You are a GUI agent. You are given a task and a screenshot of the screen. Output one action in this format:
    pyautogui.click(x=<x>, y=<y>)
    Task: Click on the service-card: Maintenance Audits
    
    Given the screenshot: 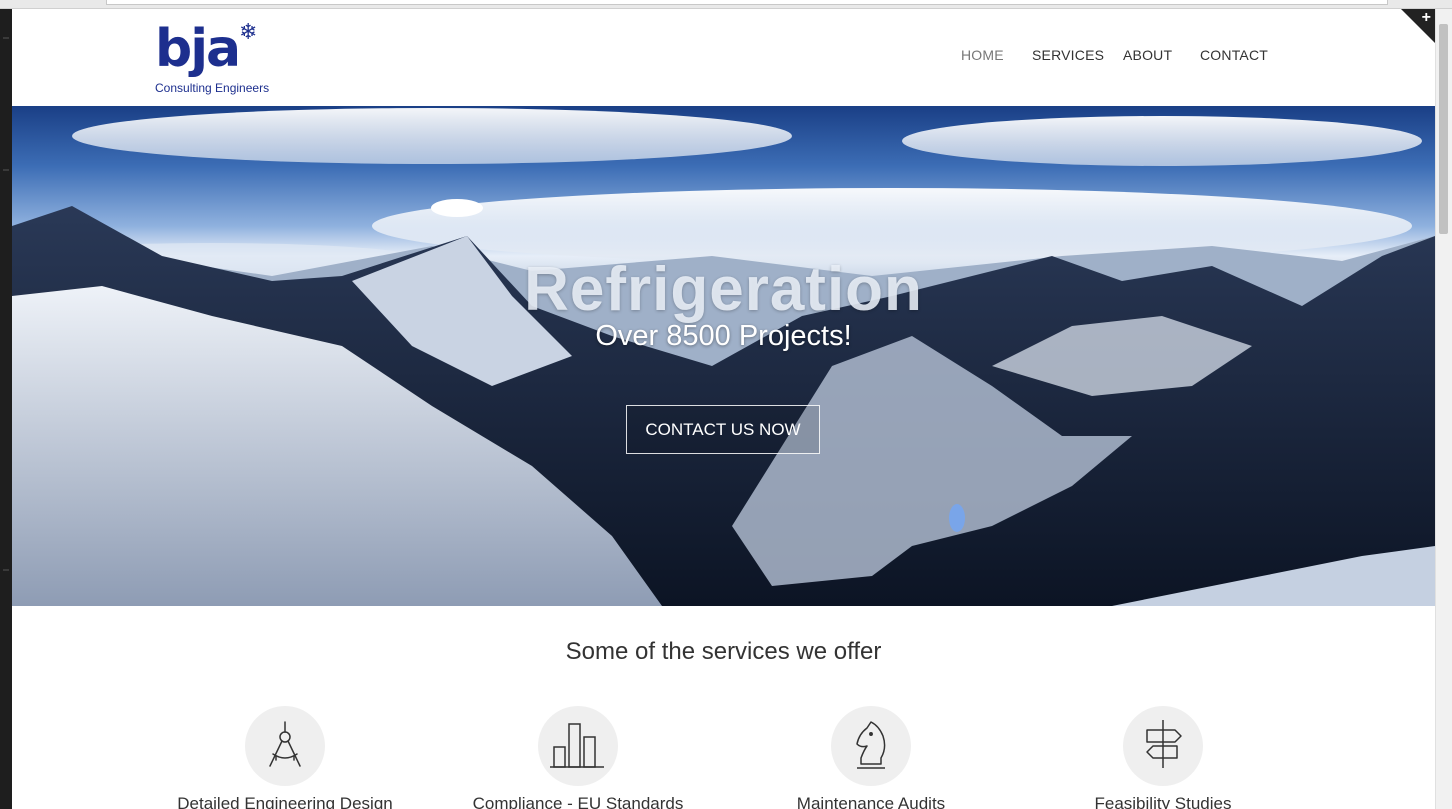 What is the action you would take?
    pyautogui.click(x=871, y=757)
    